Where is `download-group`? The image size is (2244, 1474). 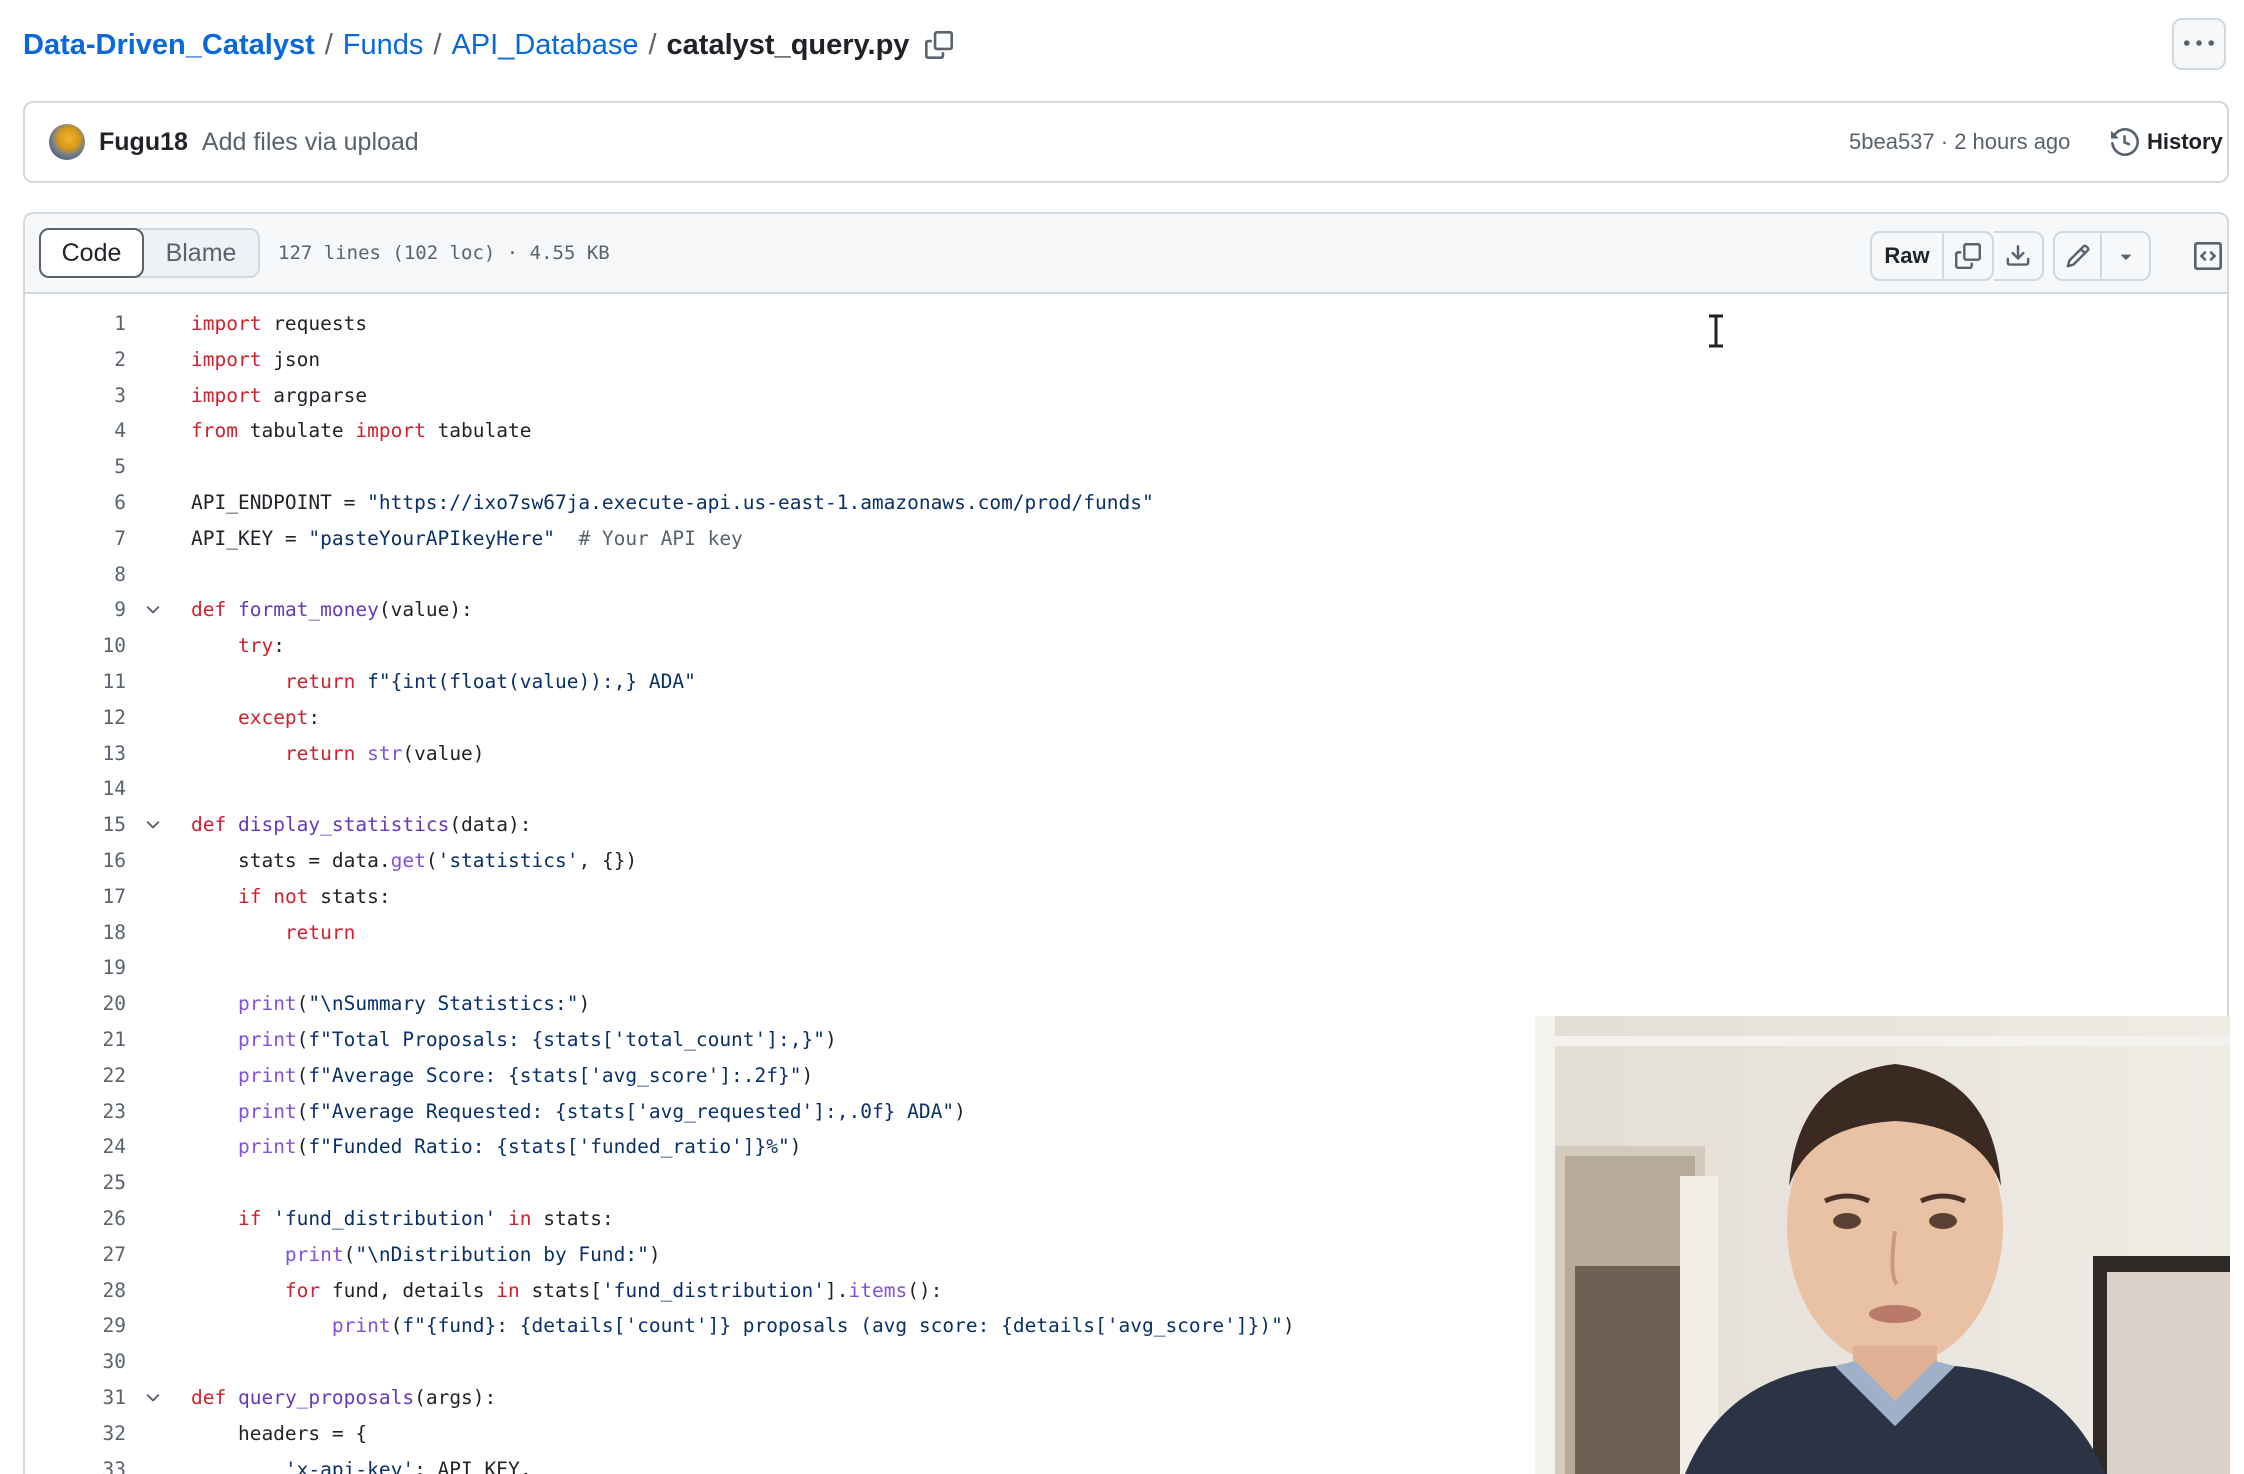 download-group is located at coordinates (2019, 256).